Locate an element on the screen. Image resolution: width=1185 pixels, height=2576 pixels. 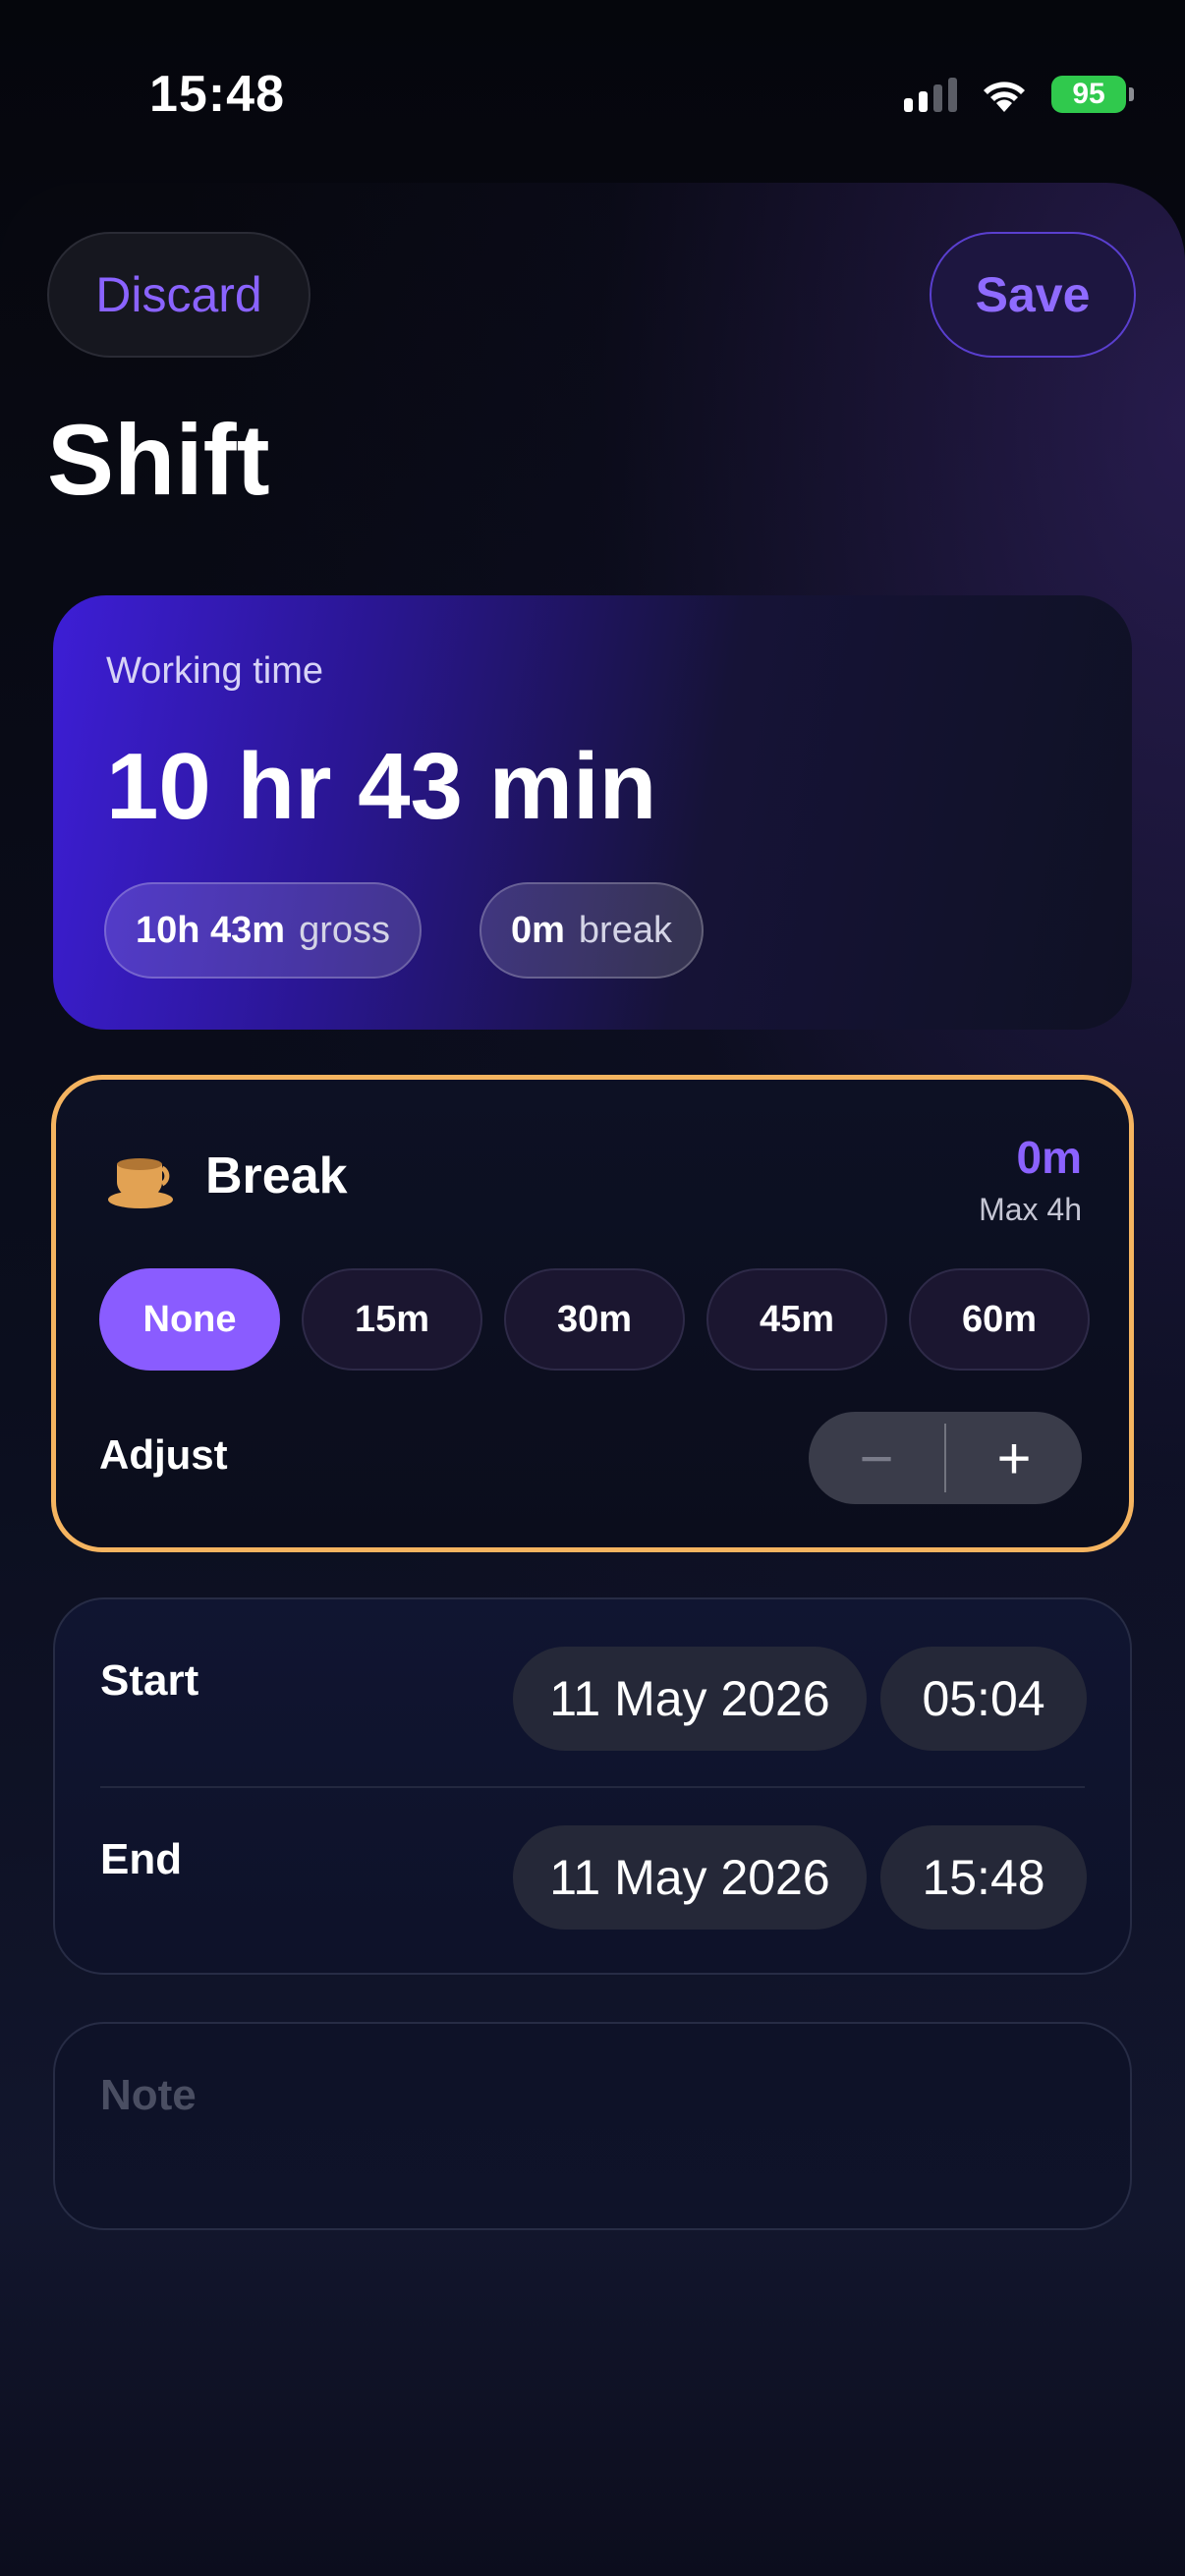
end-time-picker: 15:48 is located at coordinates (984, 1877).